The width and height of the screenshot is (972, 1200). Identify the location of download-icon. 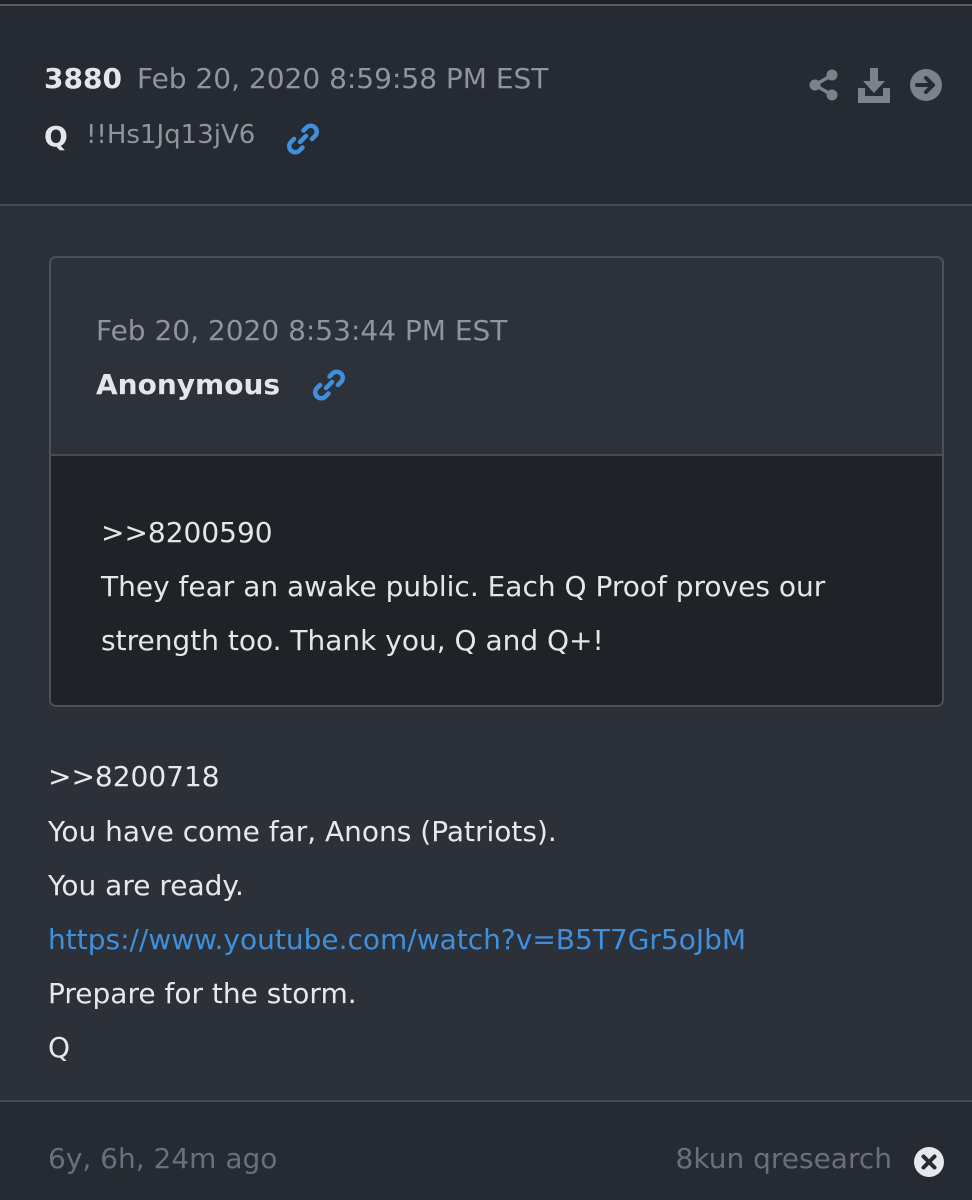
(874, 85).